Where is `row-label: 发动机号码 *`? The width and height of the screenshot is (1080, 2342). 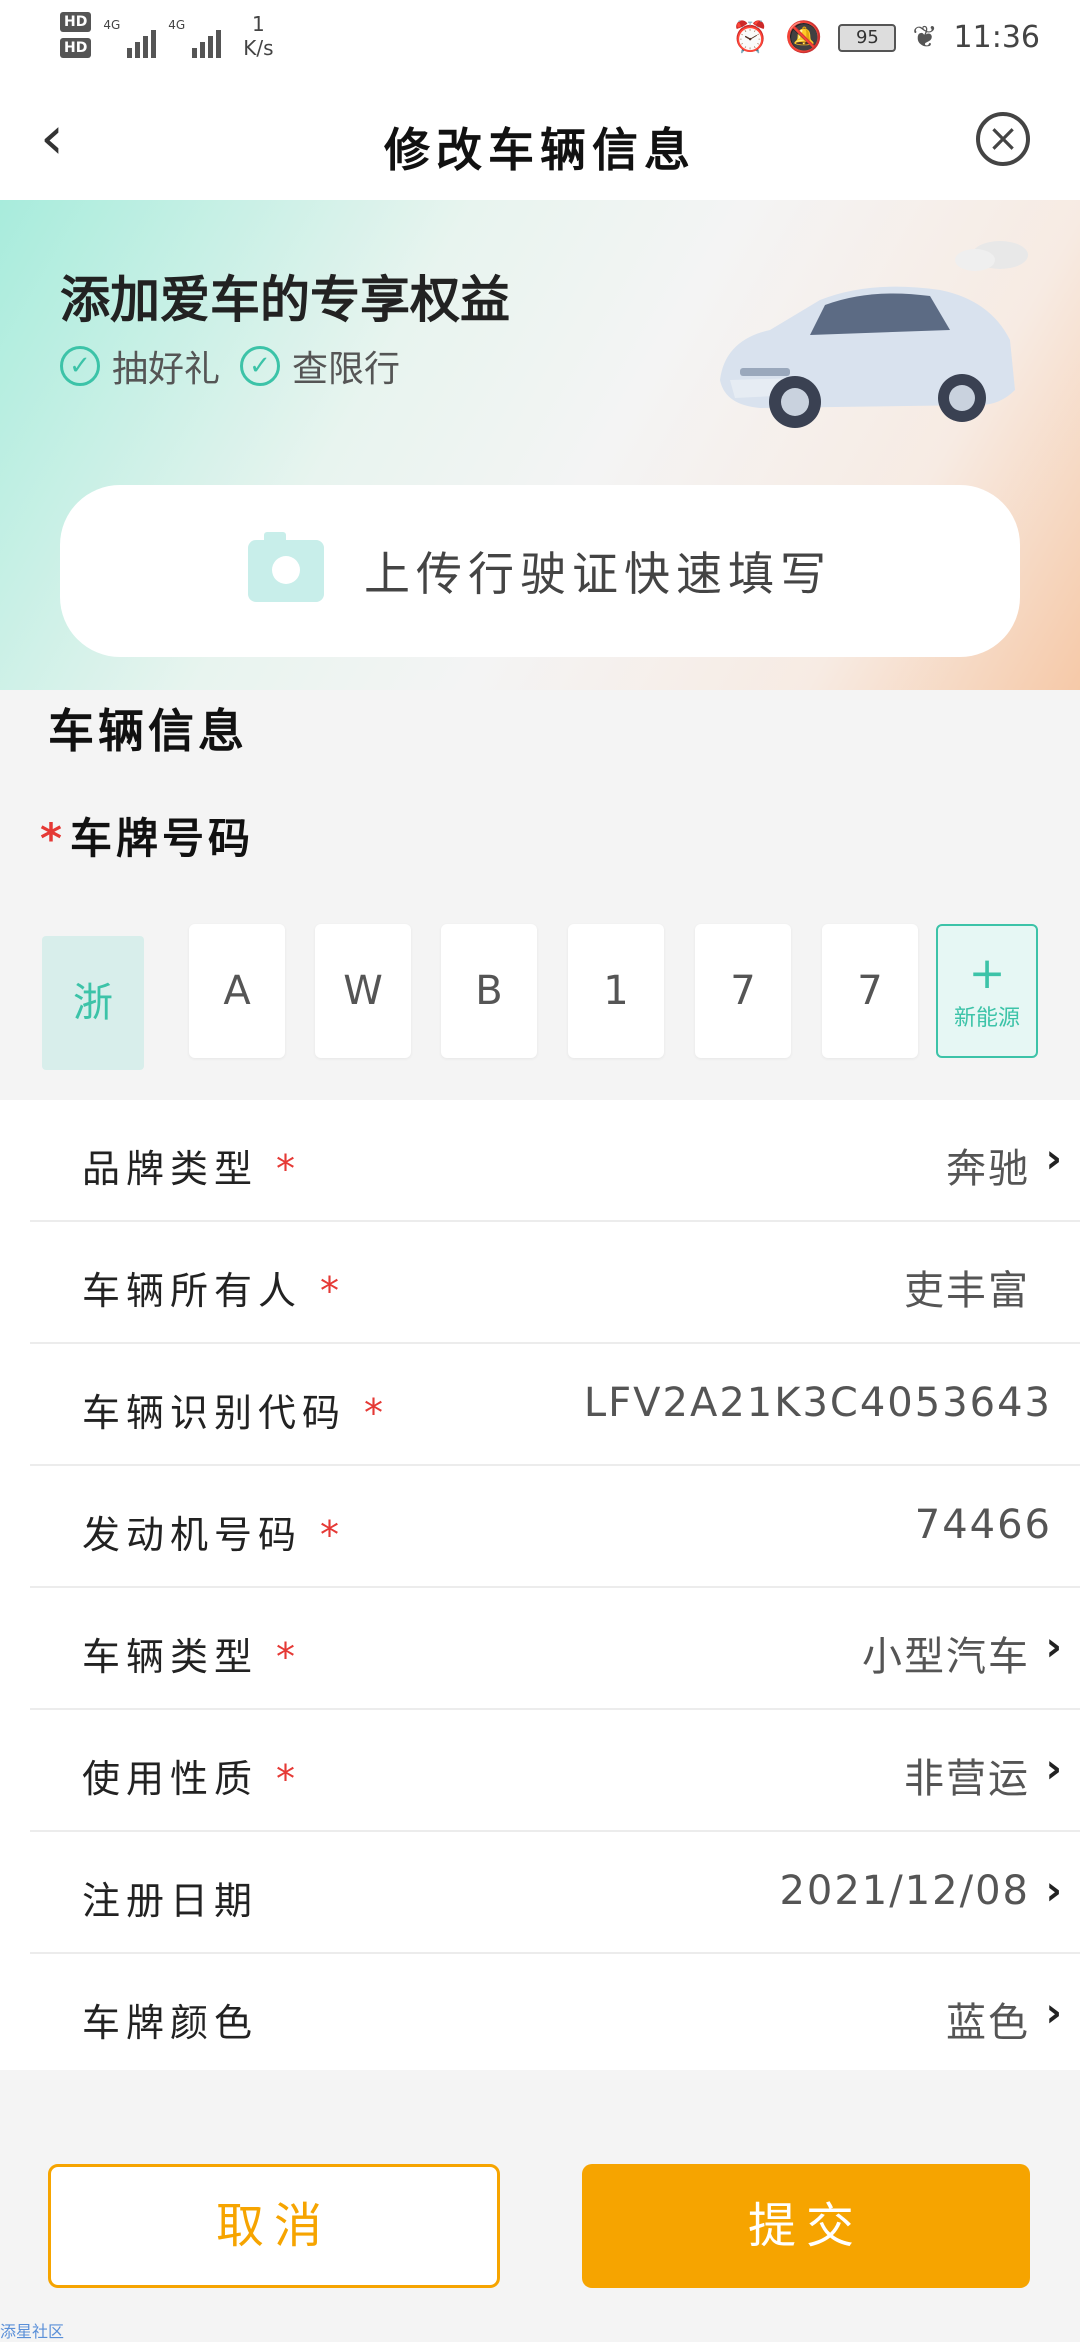 row-label: 发动机号码 * is located at coordinates (214, 1535).